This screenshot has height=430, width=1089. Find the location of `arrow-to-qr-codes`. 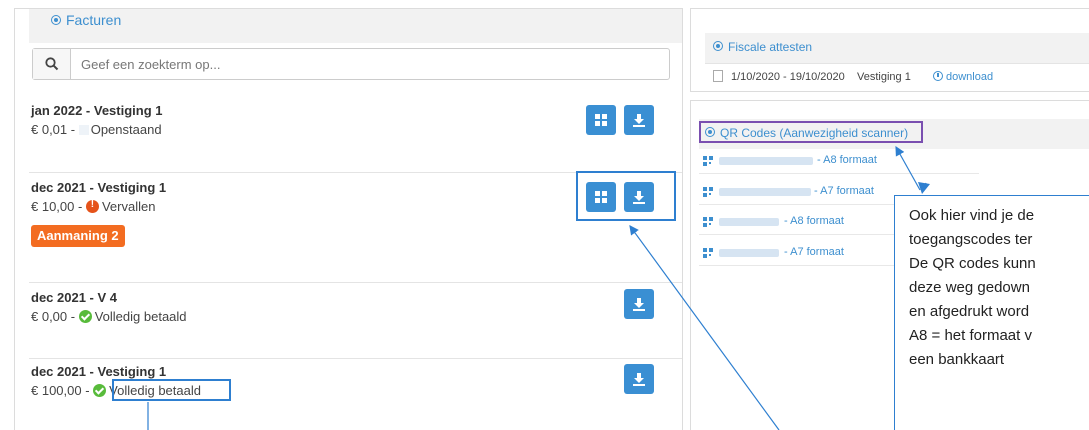

arrow-to-qr-codes is located at coordinates (908, 168).